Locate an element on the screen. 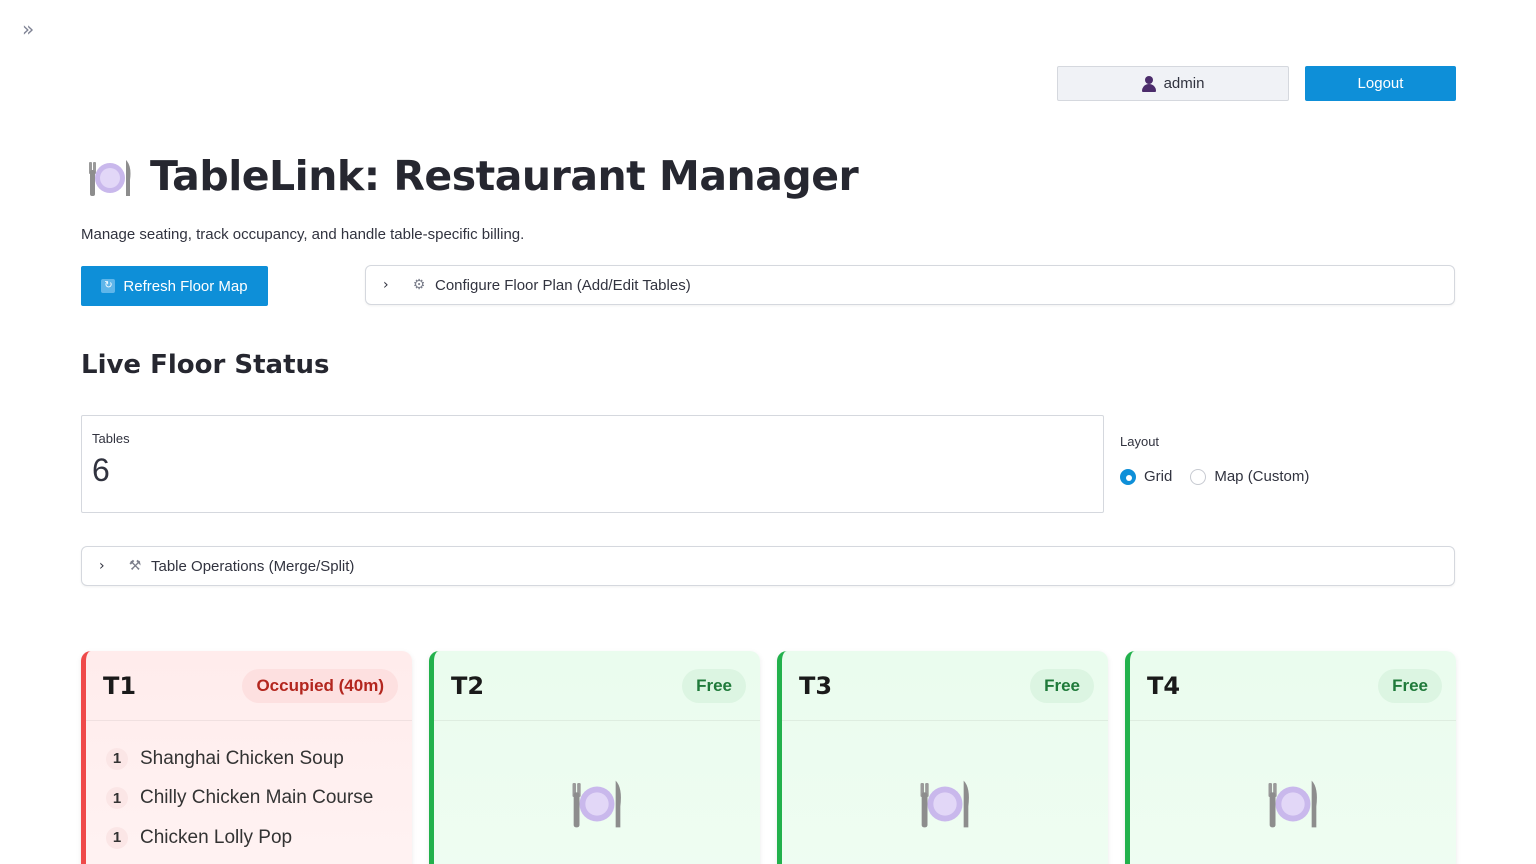  order-item: 1 Chicken Lolly Pop is located at coordinates (259, 838).